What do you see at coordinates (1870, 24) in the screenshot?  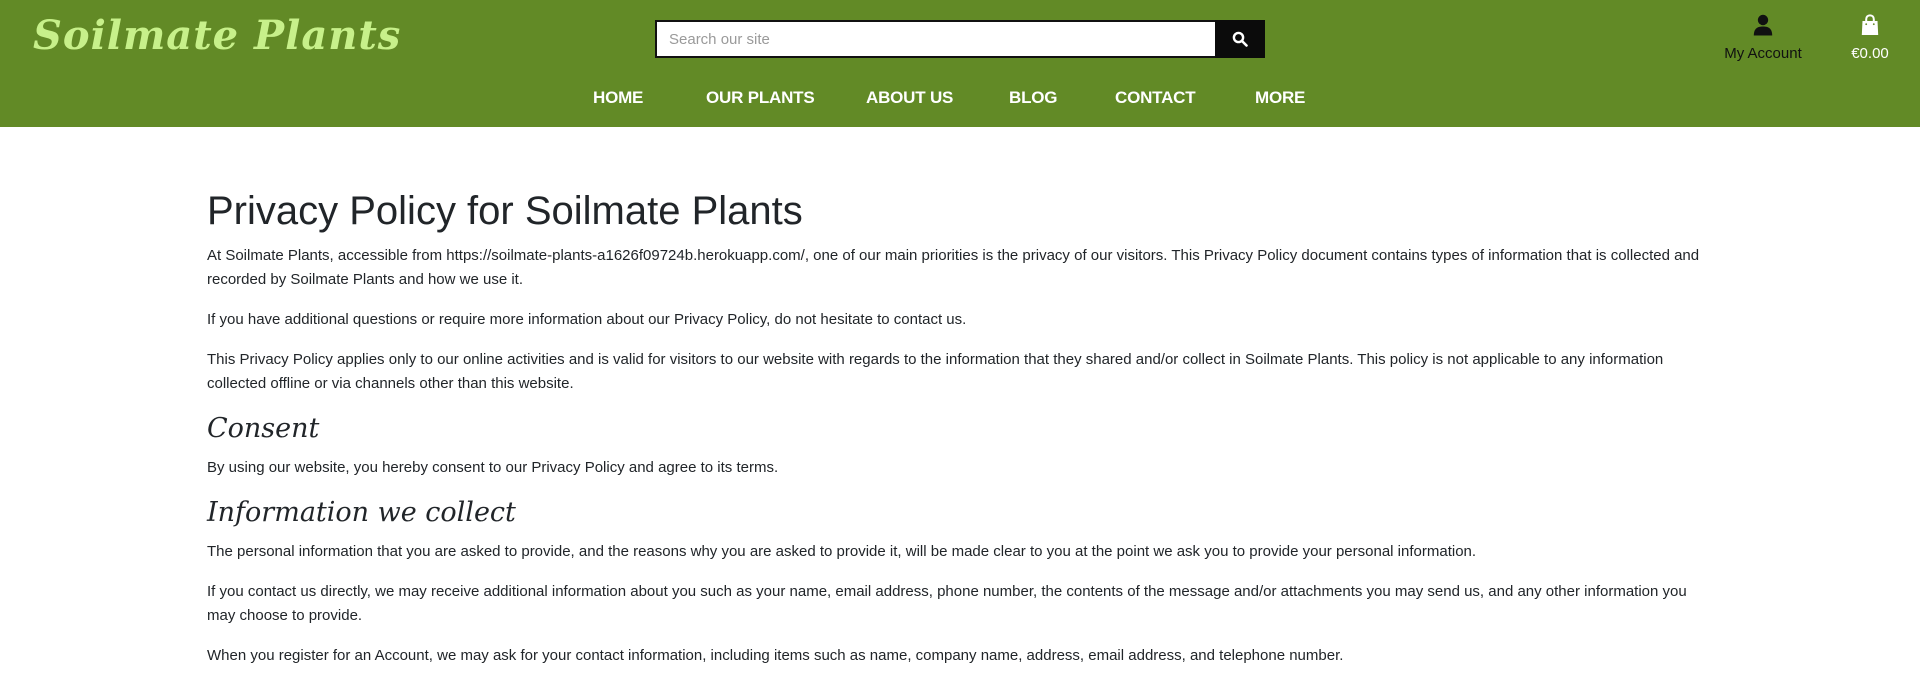 I see `shopping-bag-icon` at bounding box center [1870, 24].